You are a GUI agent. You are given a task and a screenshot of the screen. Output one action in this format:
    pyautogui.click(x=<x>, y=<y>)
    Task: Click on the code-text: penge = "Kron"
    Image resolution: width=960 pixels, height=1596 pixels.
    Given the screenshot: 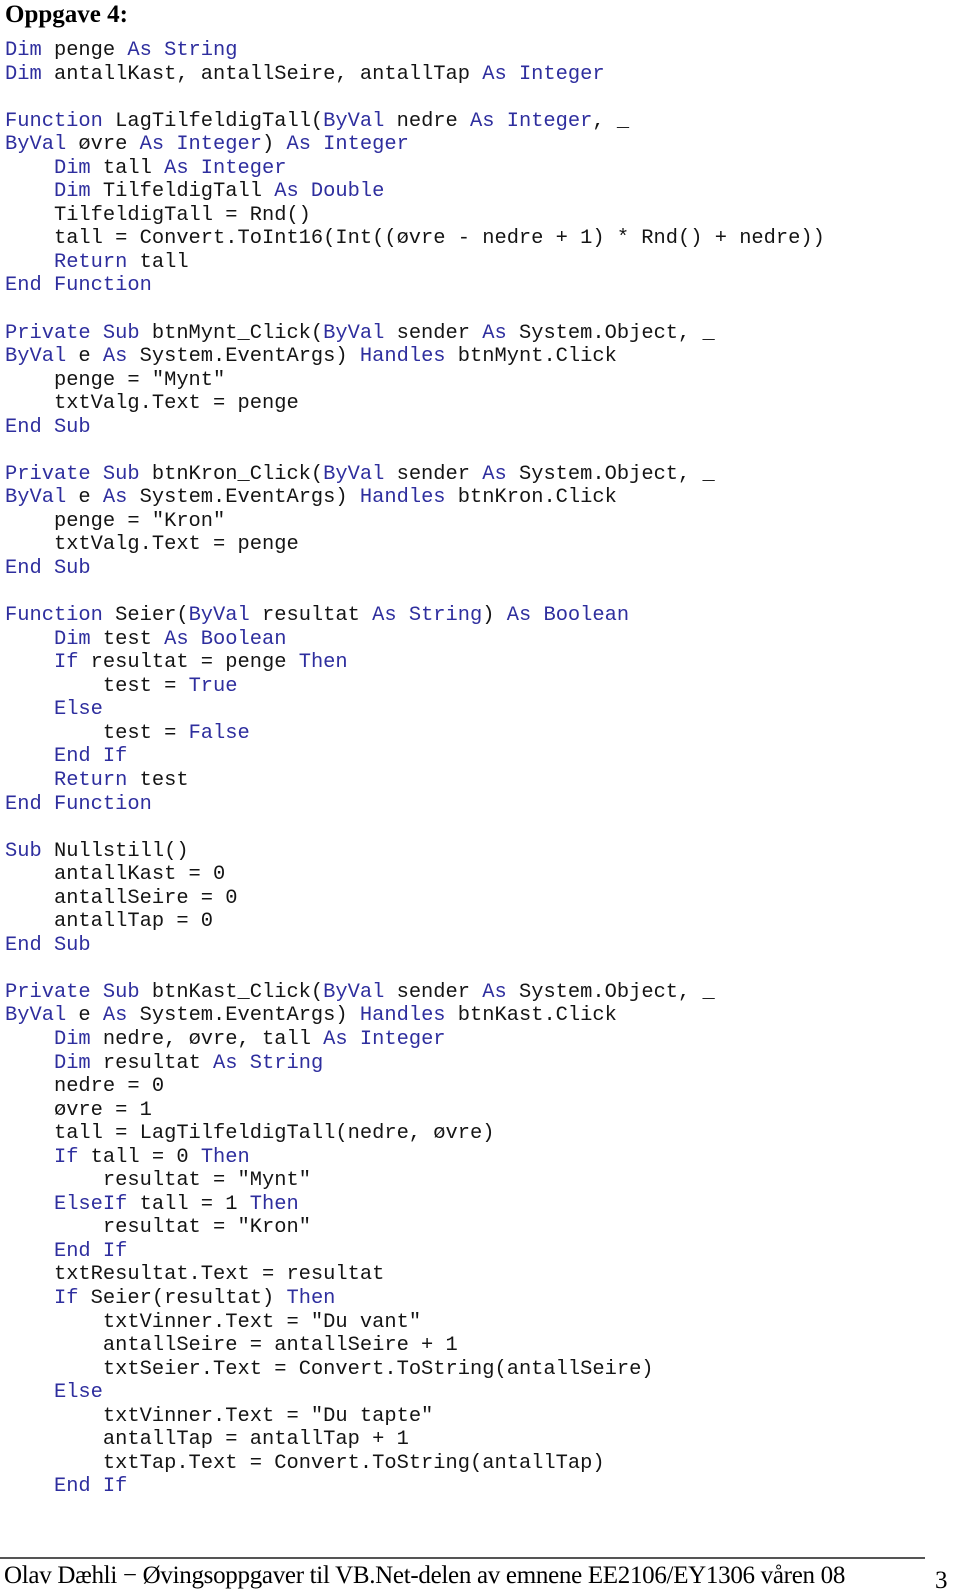 What is the action you would take?
    pyautogui.click(x=139, y=521)
    